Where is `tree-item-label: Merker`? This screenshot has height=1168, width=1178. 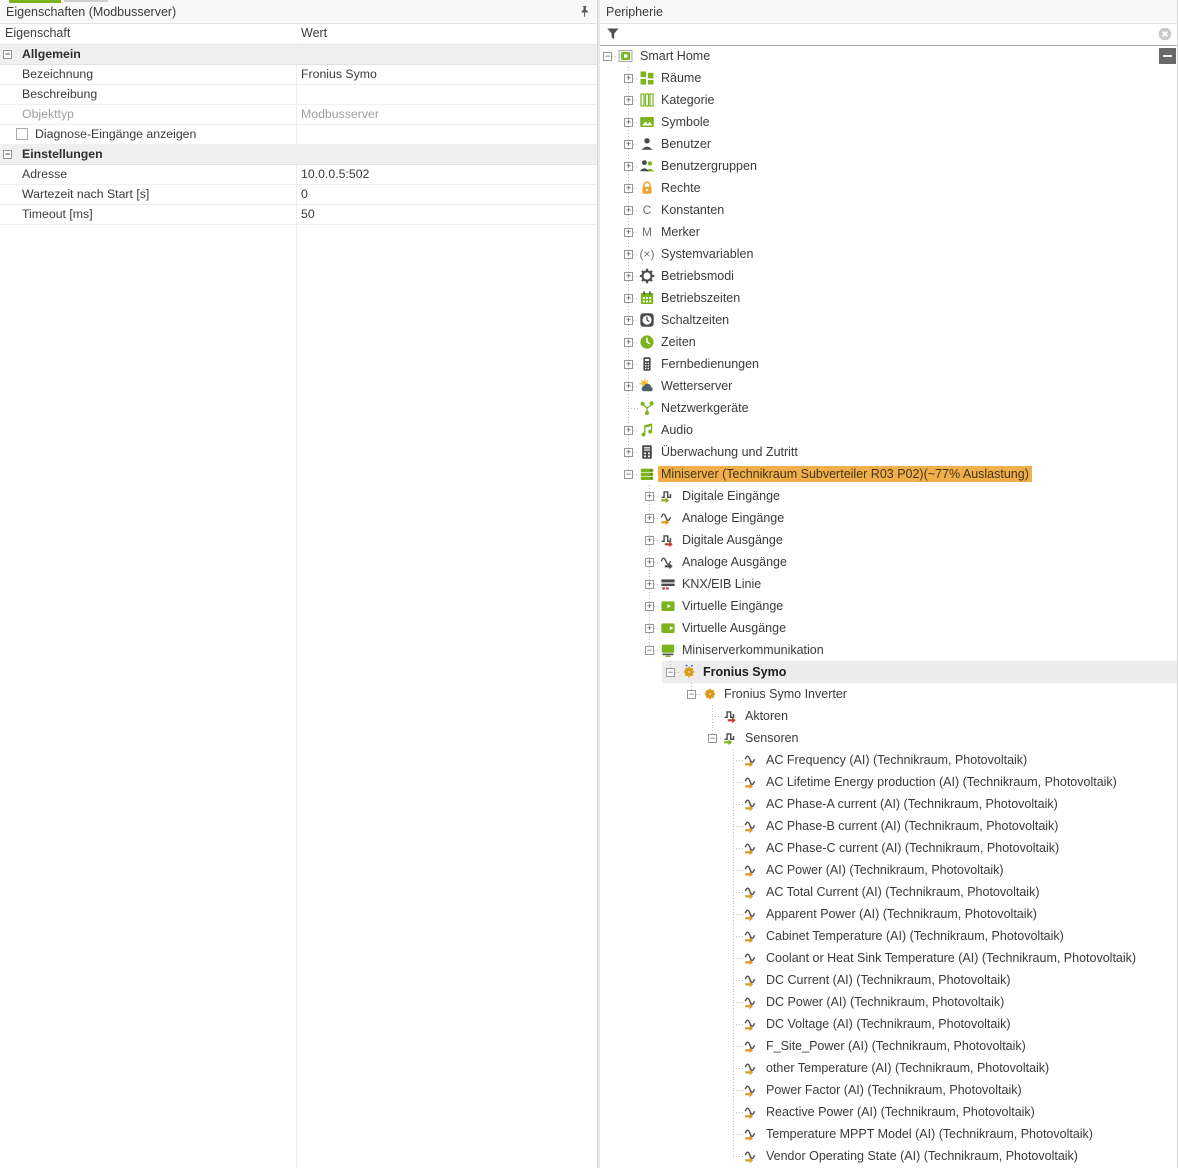
tree-item-label: Merker is located at coordinates (680, 232).